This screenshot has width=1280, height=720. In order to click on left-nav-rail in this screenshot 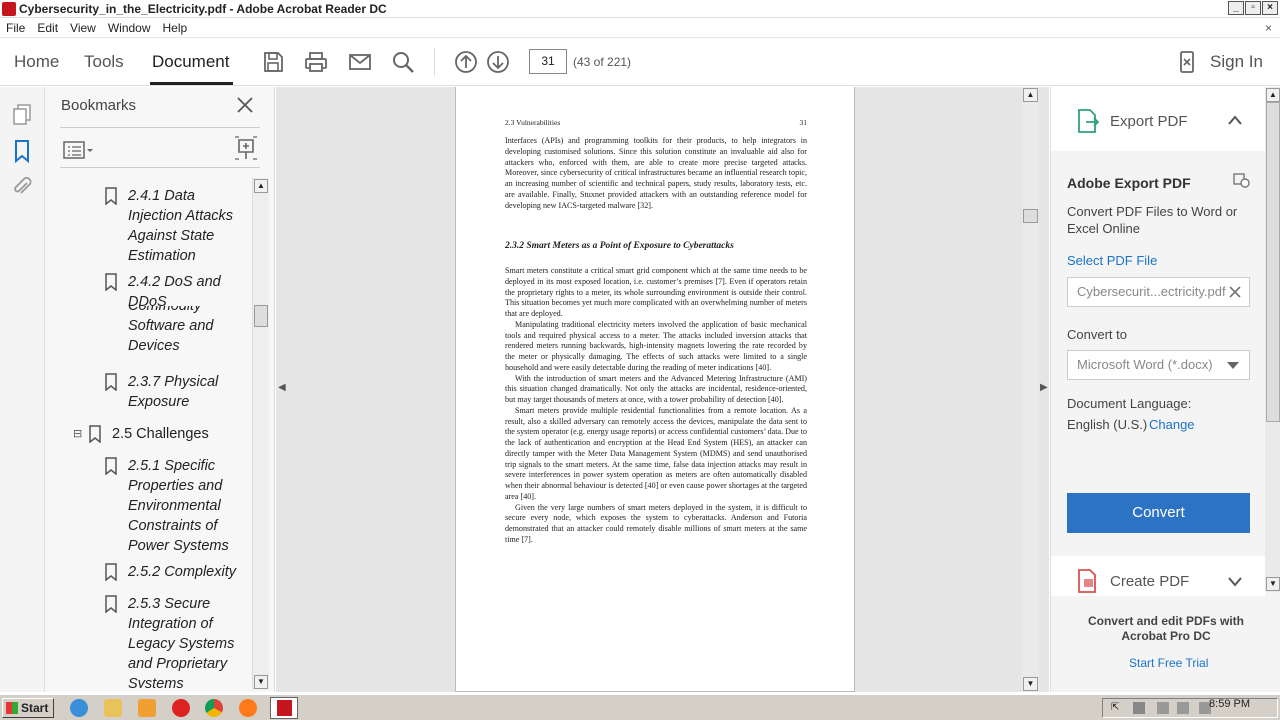, I will do `click(22, 389)`.